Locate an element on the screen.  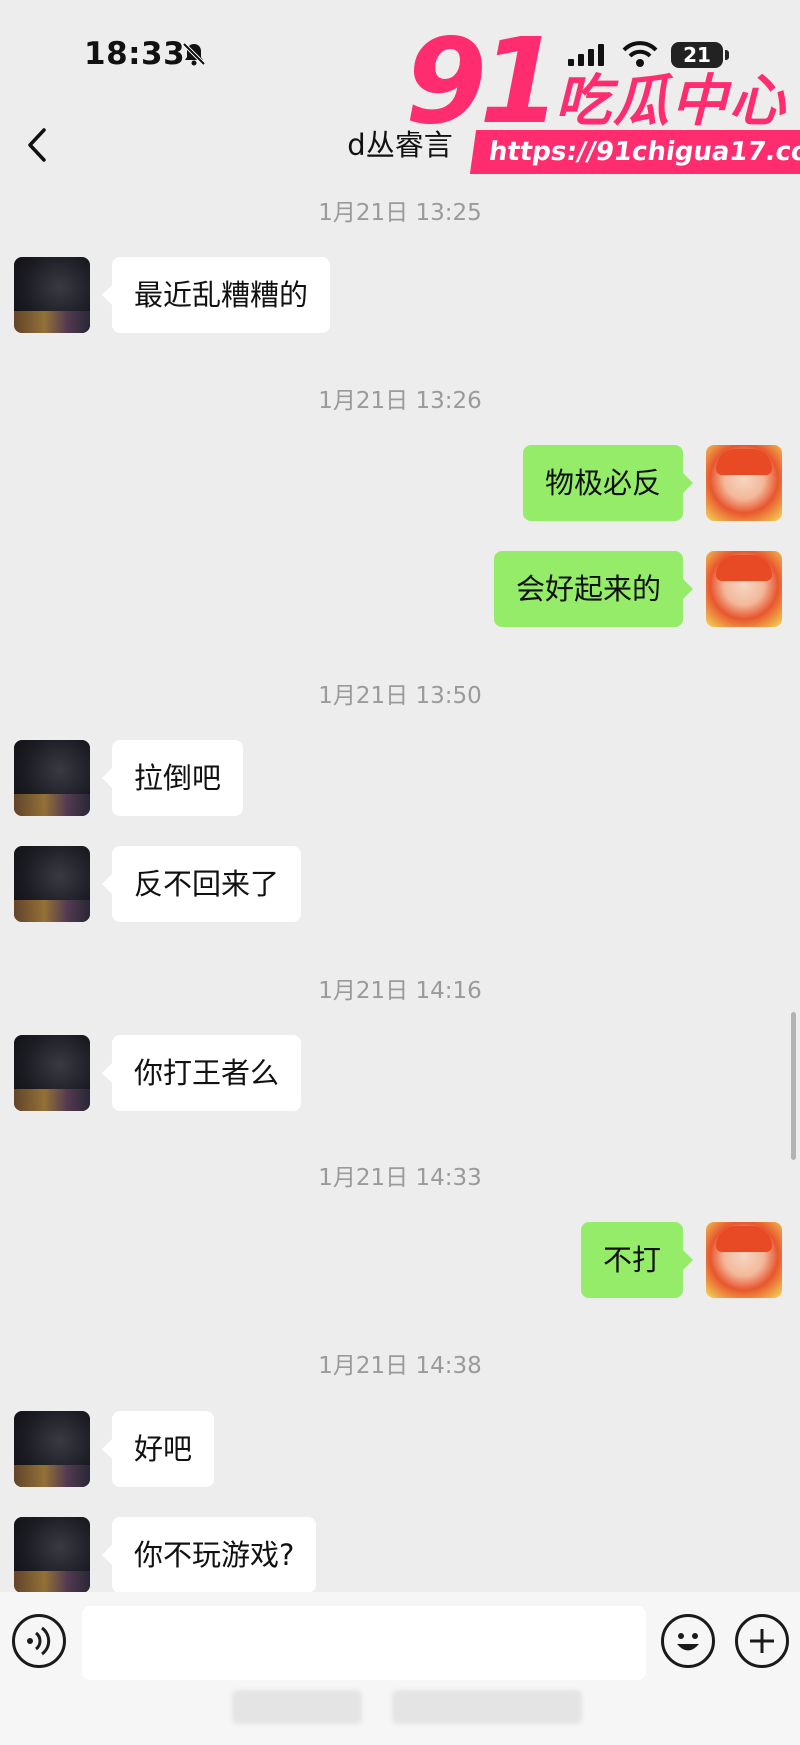
voice-icon is located at coordinates (39, 1641).